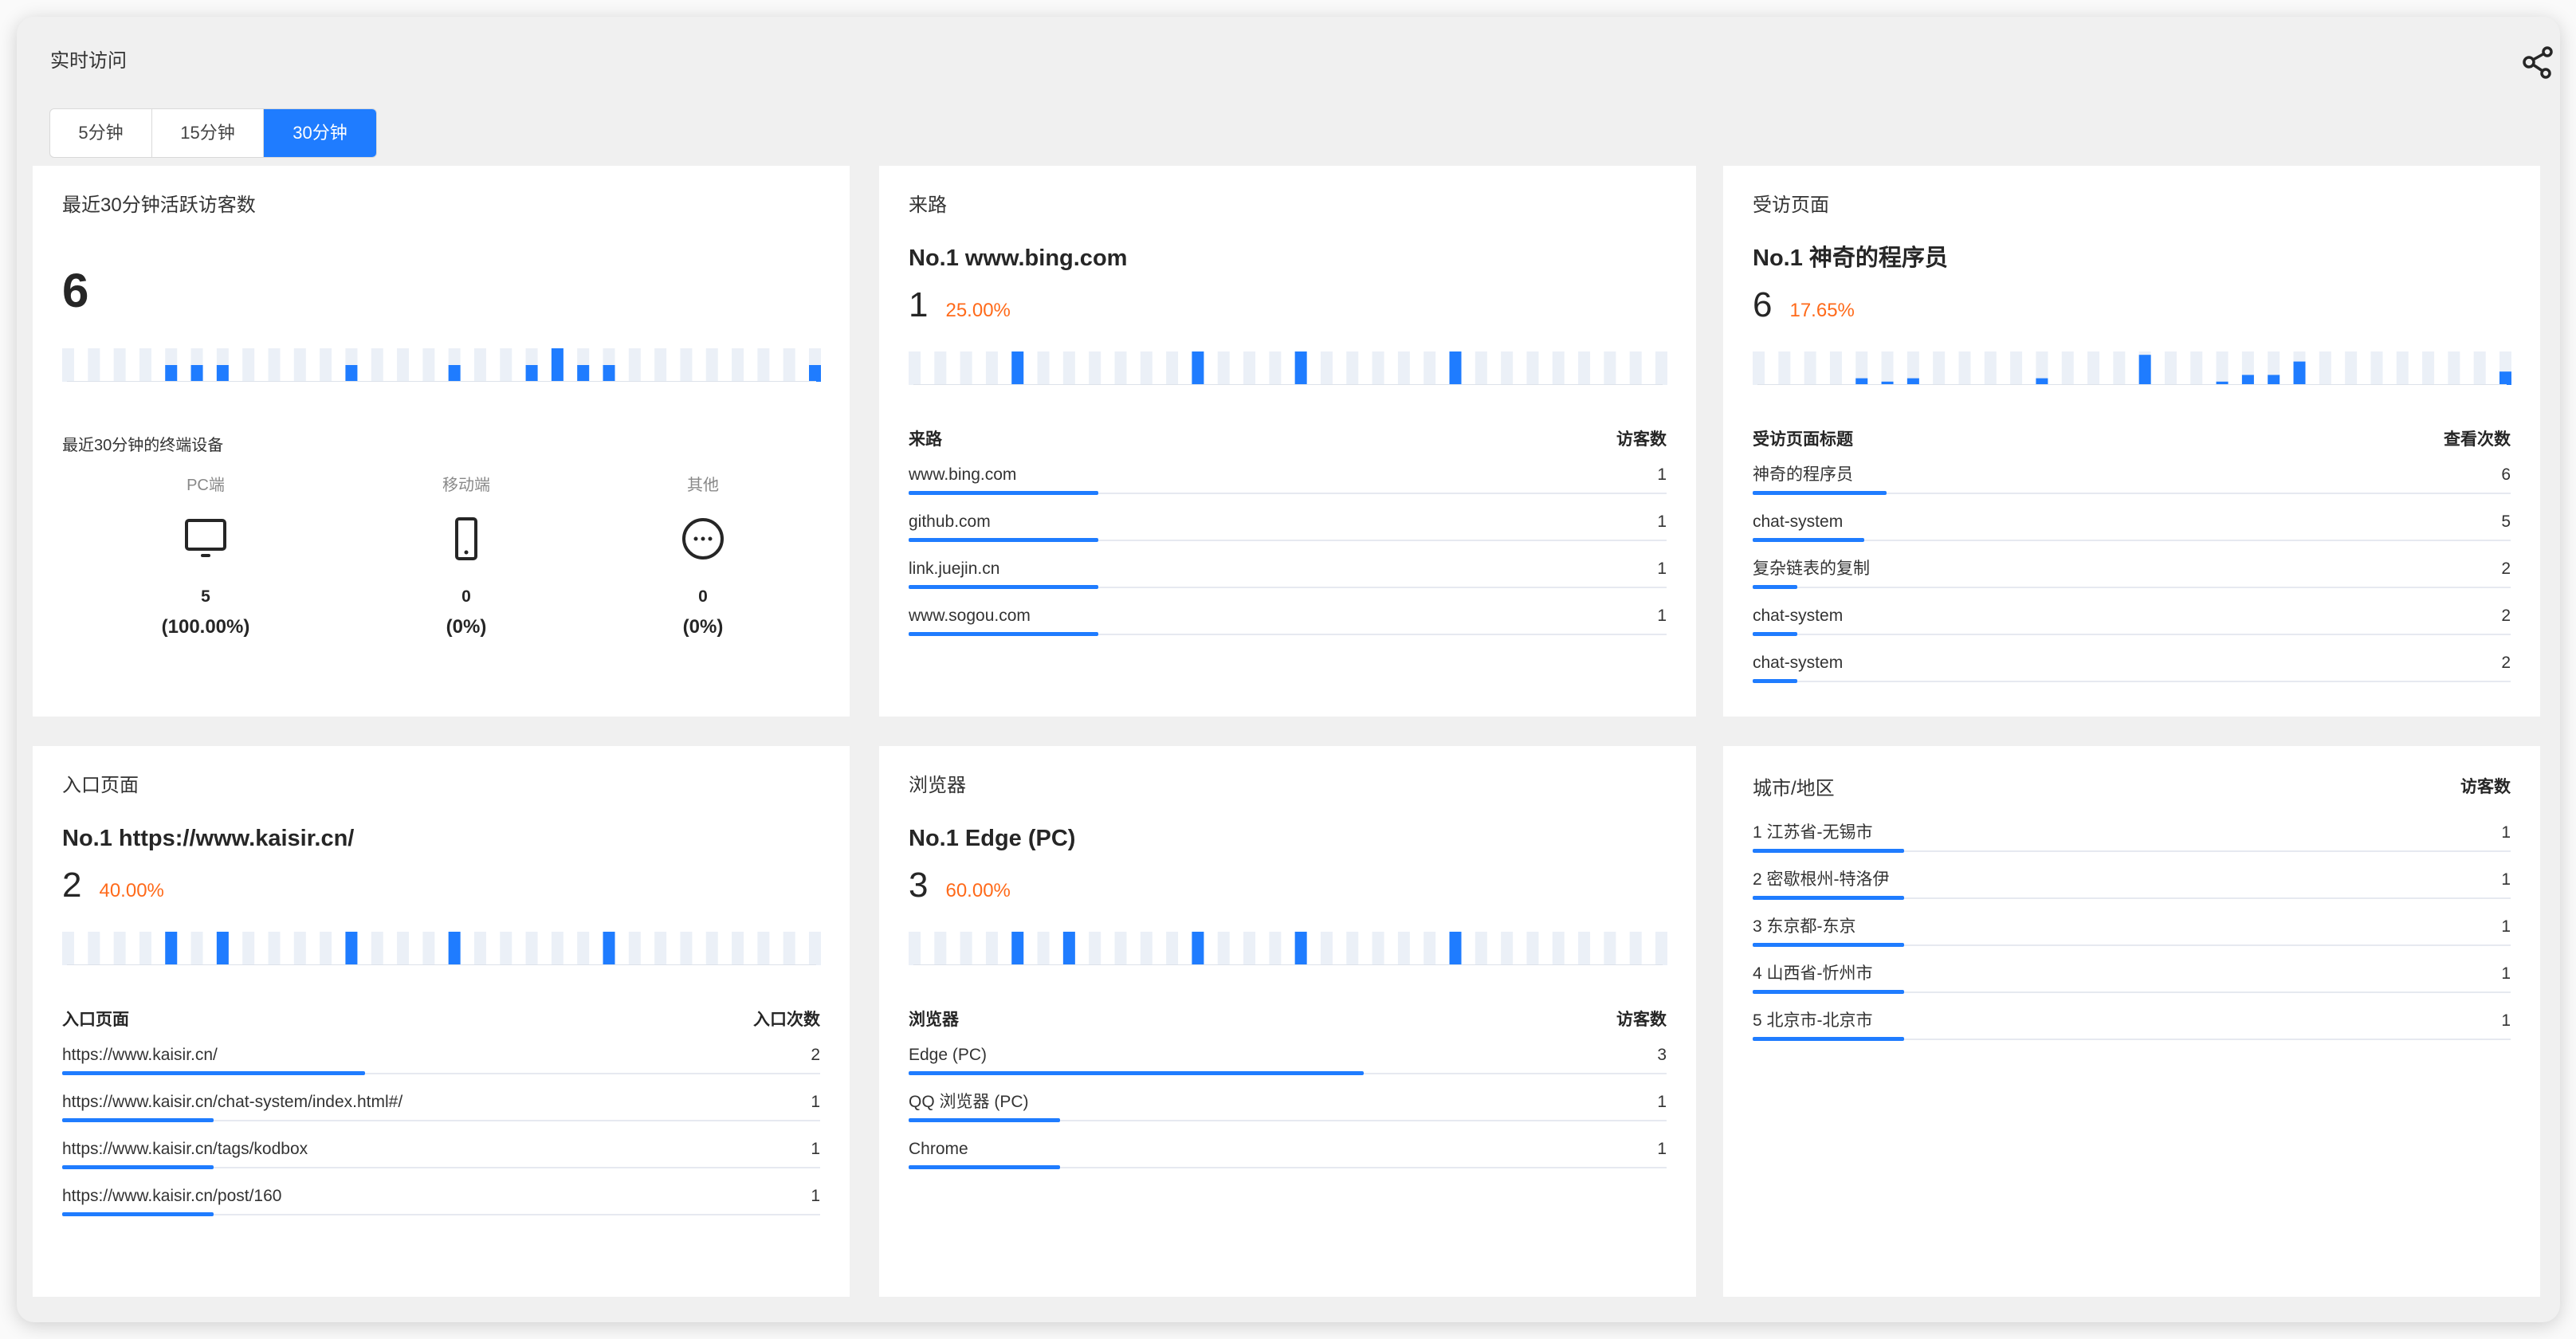 The image size is (2576, 1339). Describe the element at coordinates (95, 1020) in the screenshot. I see `column-header-label: 入口页面` at that location.